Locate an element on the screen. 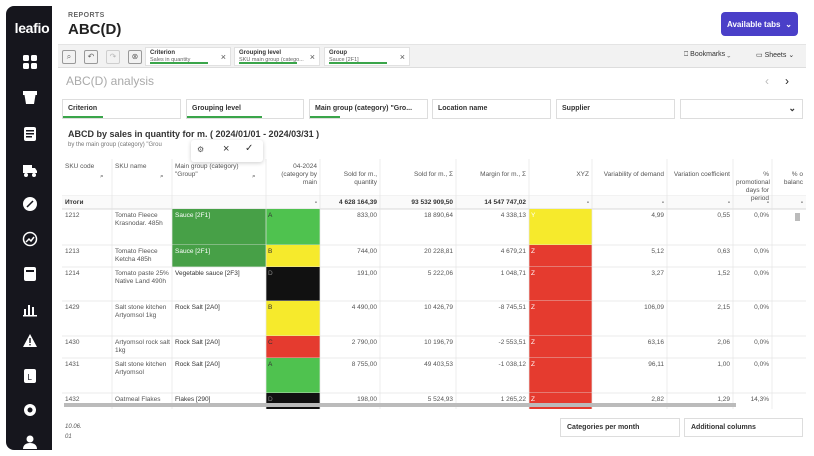  totals-value: 93 532 909,50 is located at coordinates (432, 202).